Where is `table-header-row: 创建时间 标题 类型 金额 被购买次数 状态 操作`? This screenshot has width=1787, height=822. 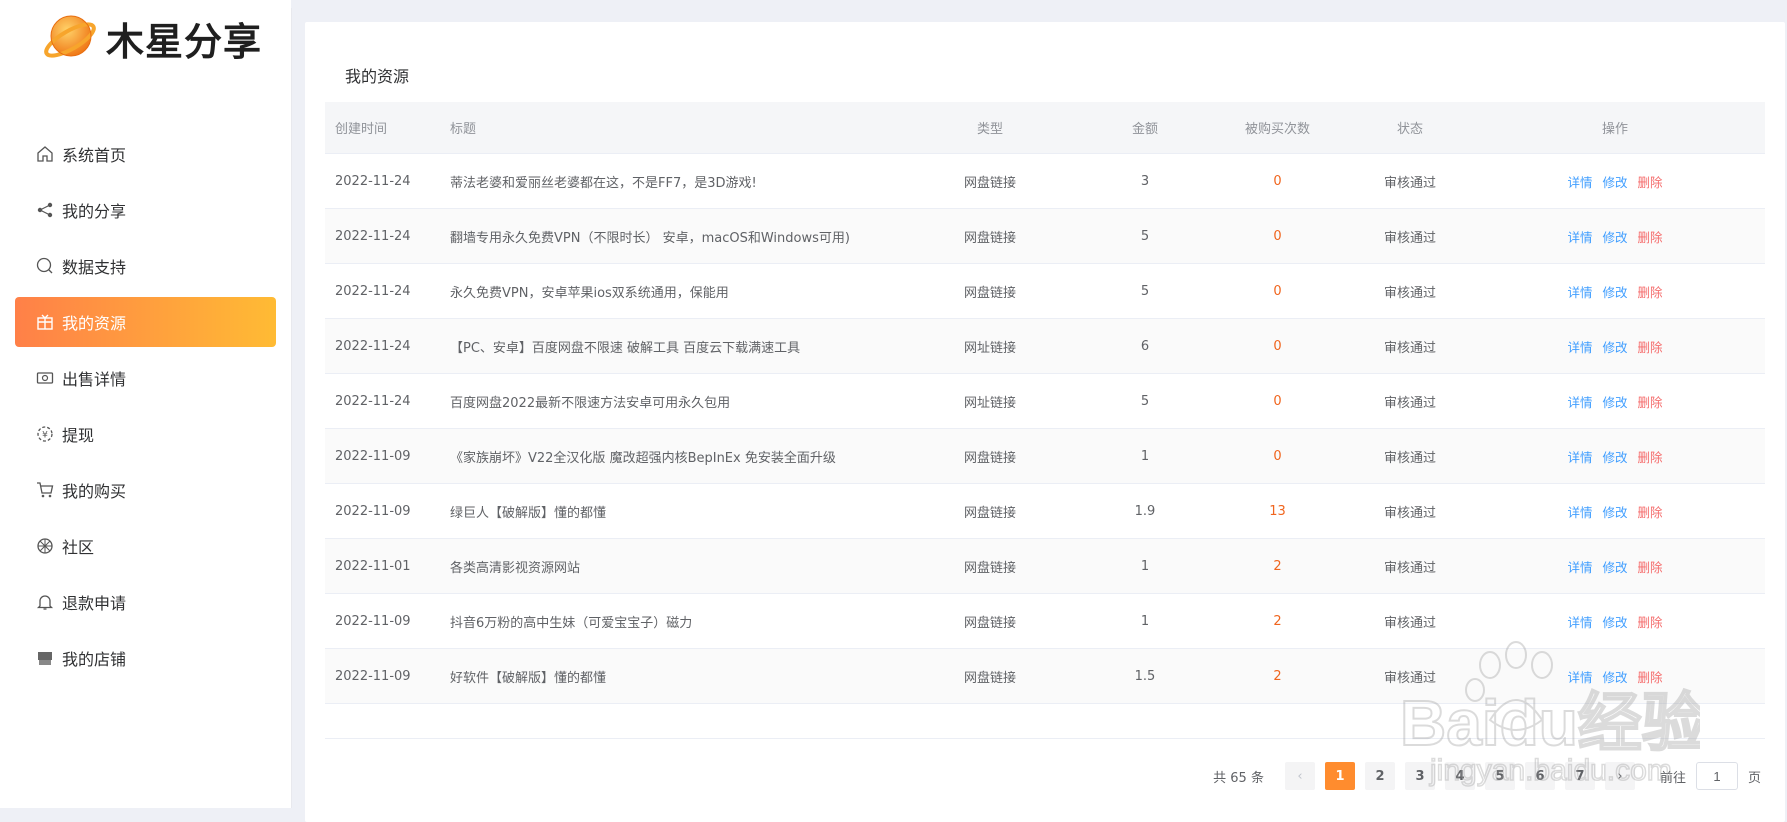
table-header-row: 创建时间 标题 类型 金额 被购买次数 状态 操作 is located at coordinates (1045, 128).